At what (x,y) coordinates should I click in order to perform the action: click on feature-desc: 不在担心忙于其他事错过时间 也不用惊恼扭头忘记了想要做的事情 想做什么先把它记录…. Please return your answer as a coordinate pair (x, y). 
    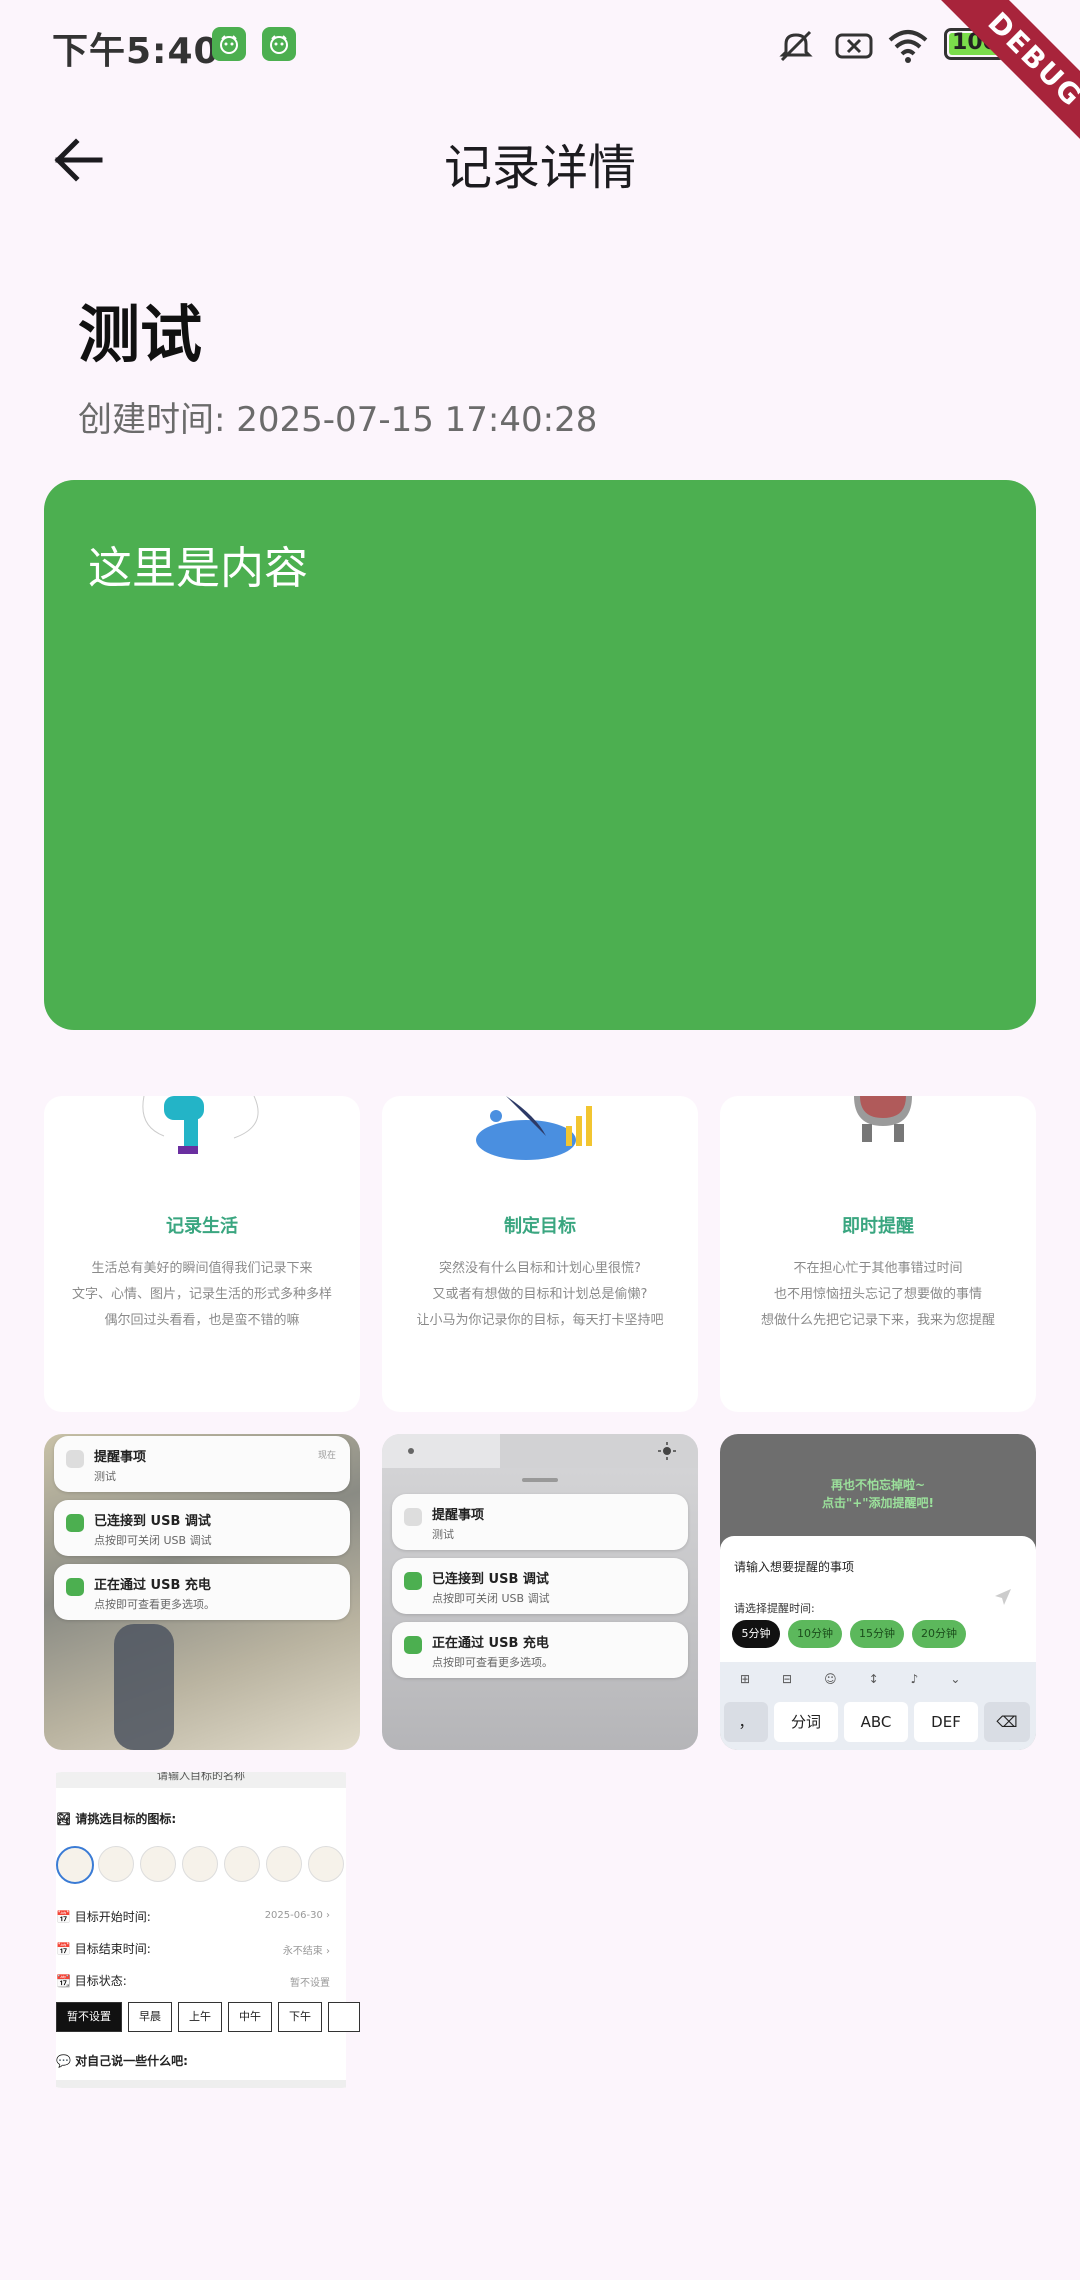
    Looking at the image, I should click on (877, 1294).